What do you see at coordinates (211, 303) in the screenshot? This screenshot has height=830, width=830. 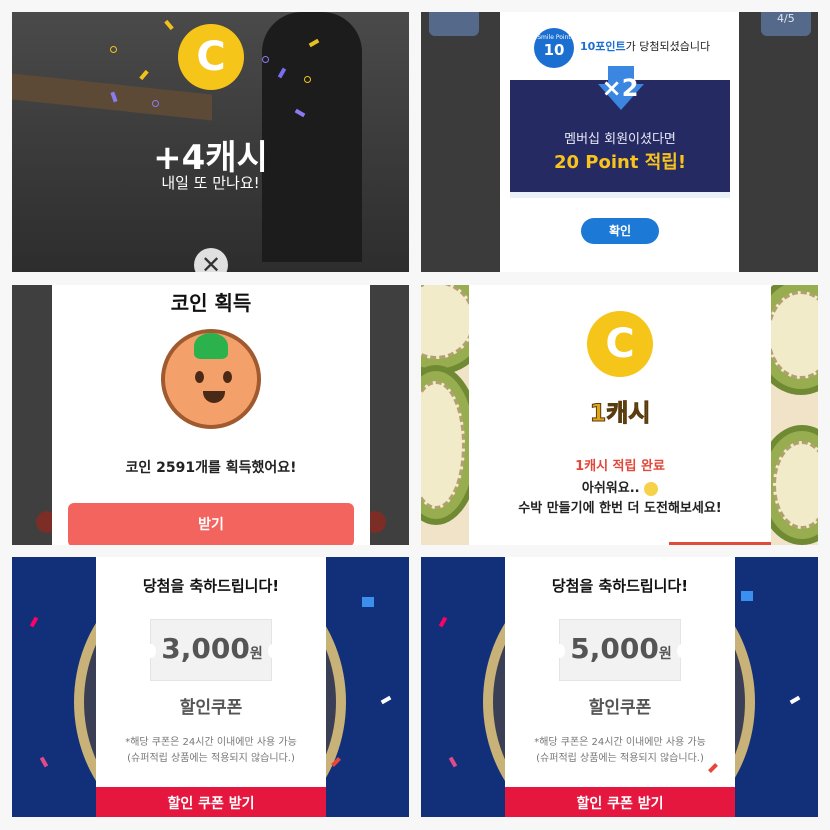 I see `modal-title: 코인 획득` at bounding box center [211, 303].